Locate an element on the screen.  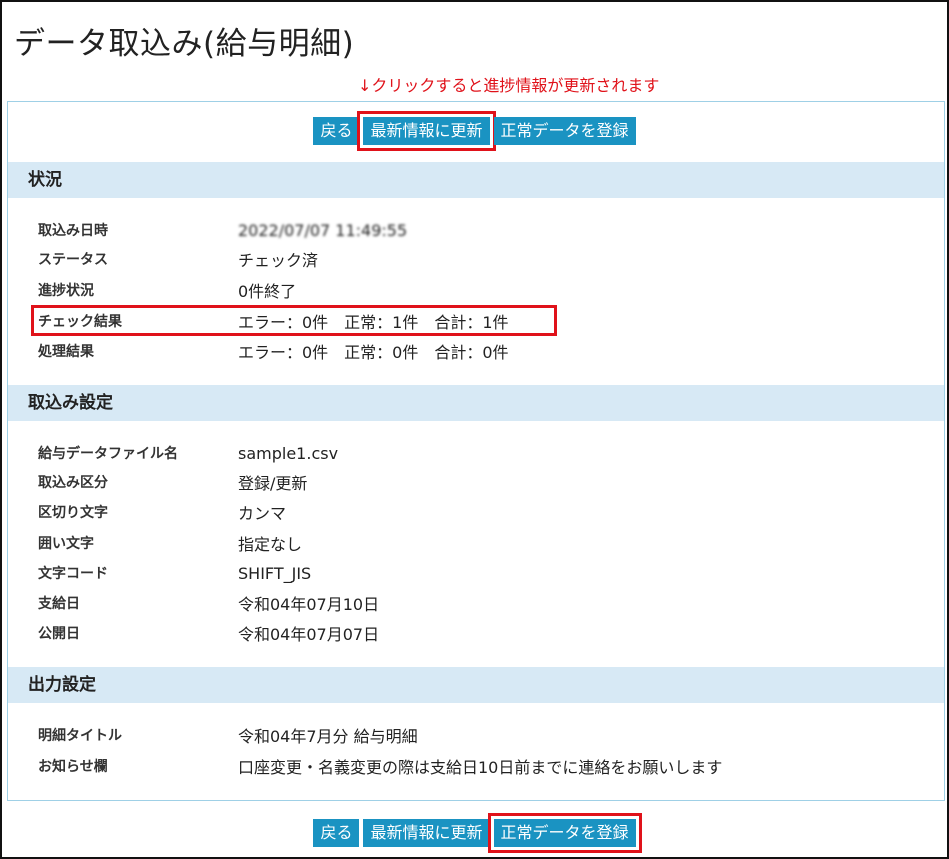
import-row-encoding: 文字コード SHIFT_JIS is located at coordinates (174, 573).